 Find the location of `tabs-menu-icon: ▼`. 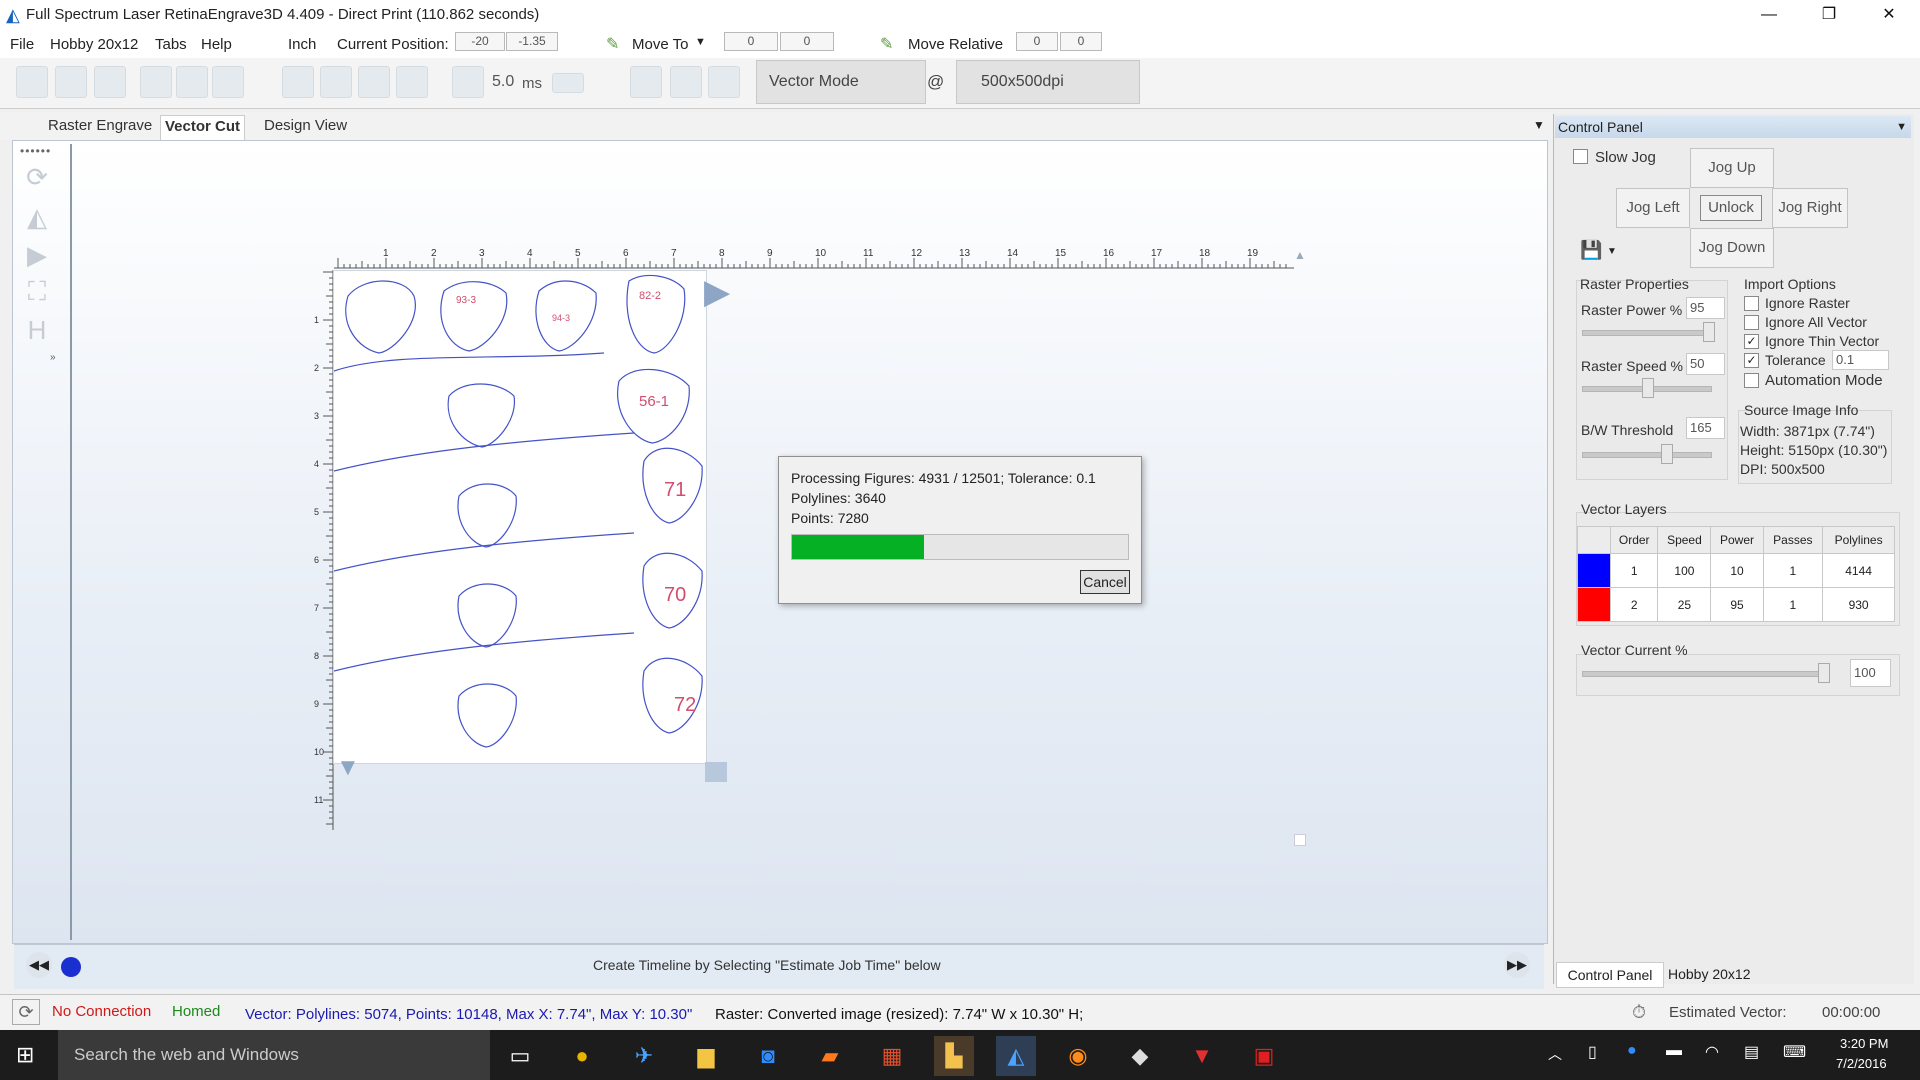

tabs-menu-icon: ▼ is located at coordinates (1539, 125).